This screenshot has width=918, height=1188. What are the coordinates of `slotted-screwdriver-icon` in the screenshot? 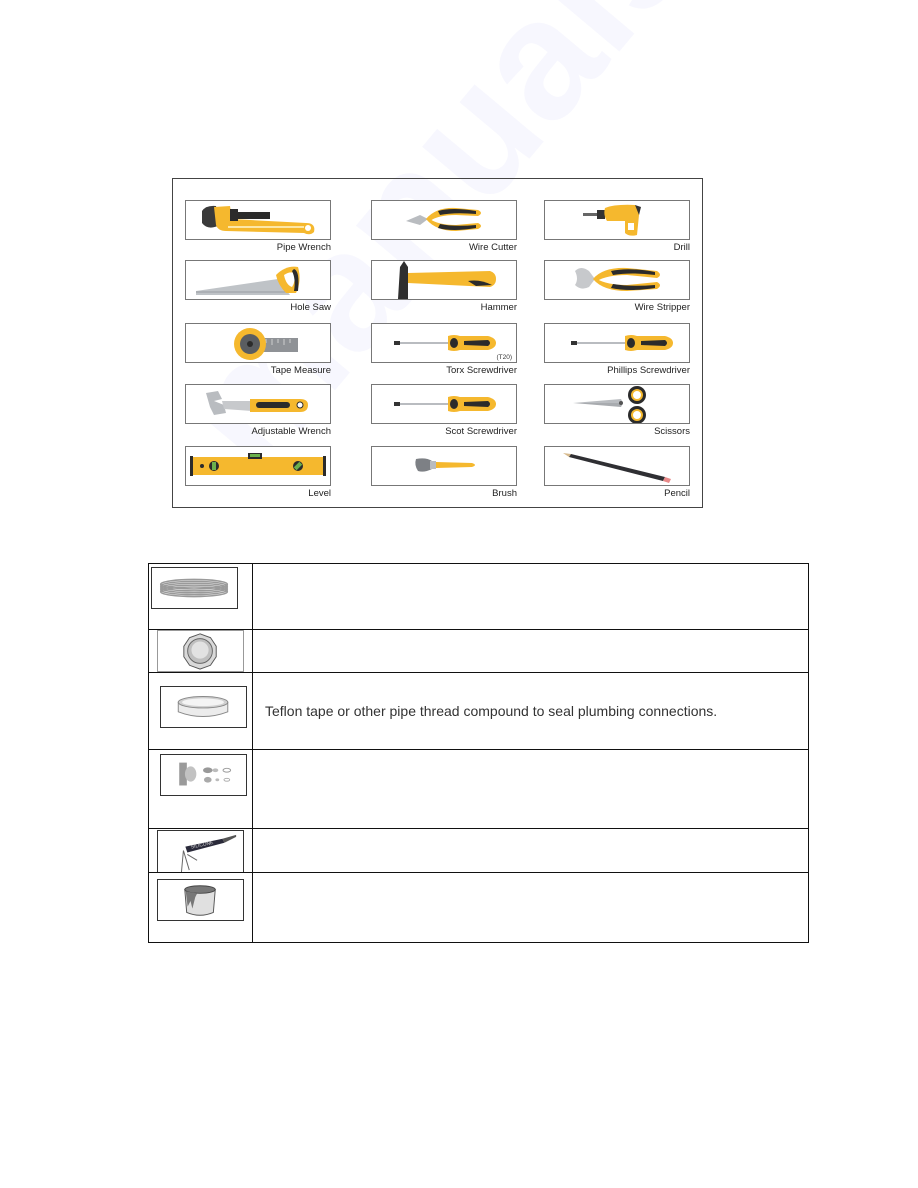 It's located at (445, 404).